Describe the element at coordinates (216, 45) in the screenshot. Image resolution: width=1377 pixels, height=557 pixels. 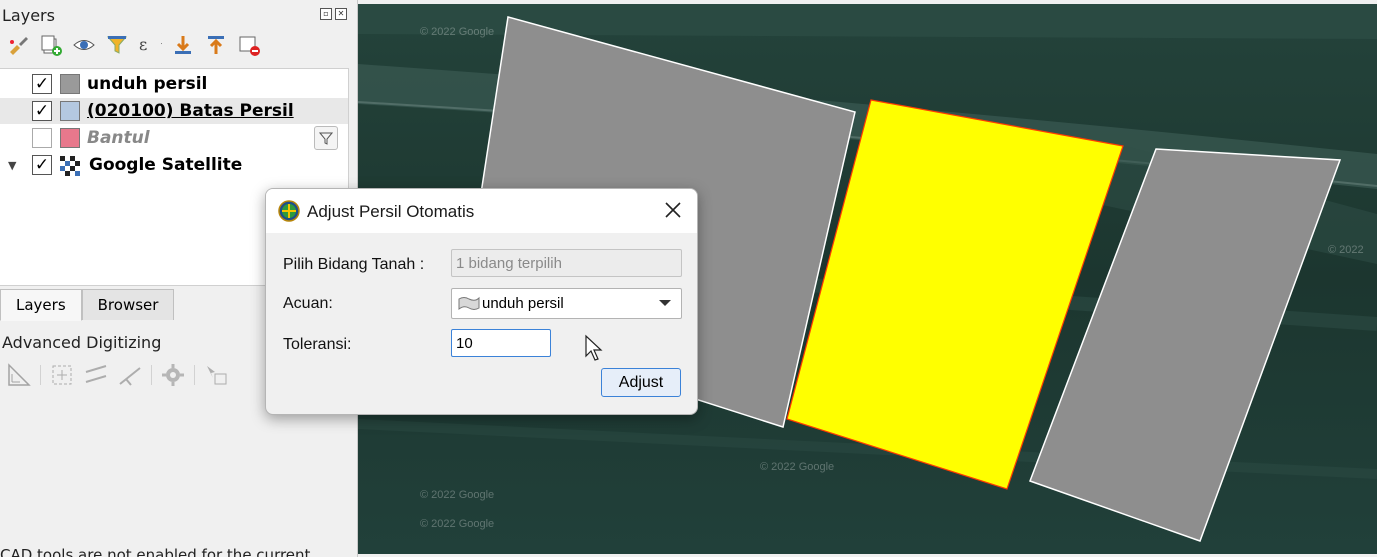
I see `collapse-all-icon` at that location.